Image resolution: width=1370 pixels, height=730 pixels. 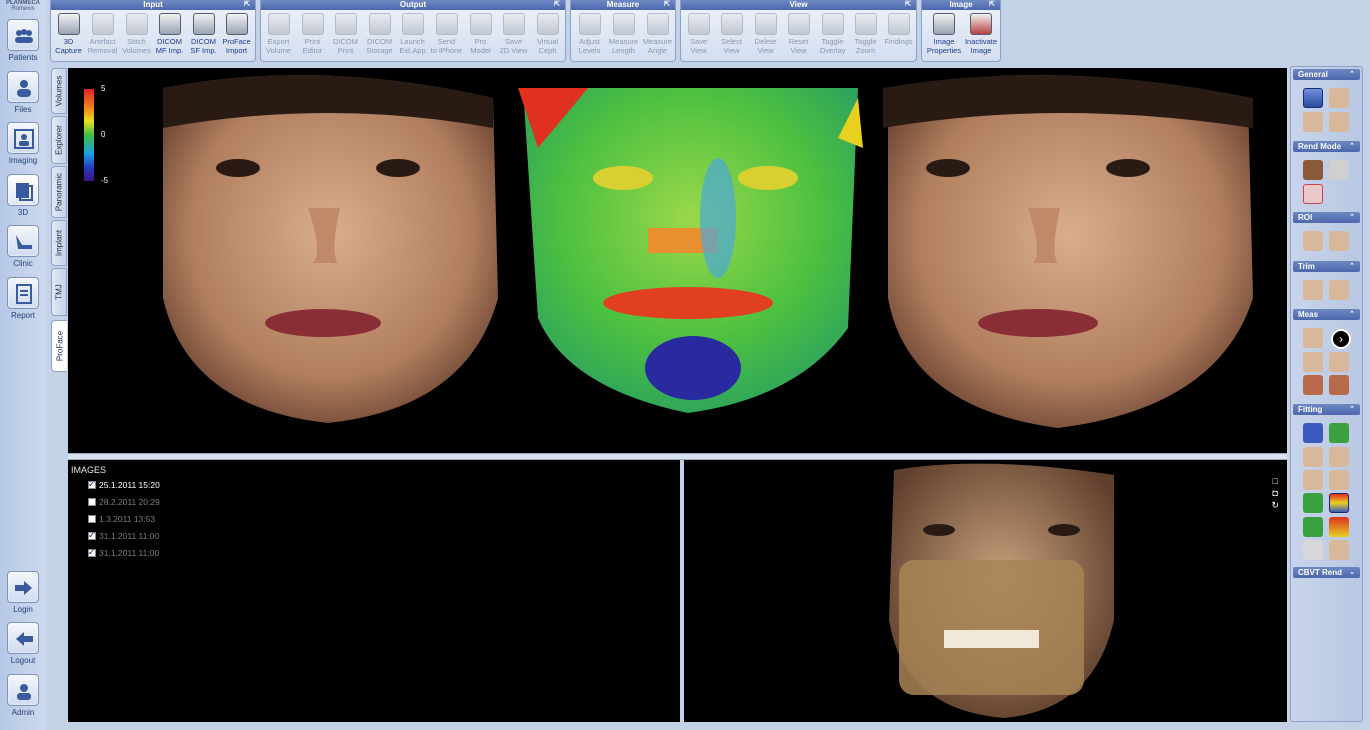 What do you see at coordinates (23, 92) in the screenshot?
I see `nav-files-button: Files` at bounding box center [23, 92].